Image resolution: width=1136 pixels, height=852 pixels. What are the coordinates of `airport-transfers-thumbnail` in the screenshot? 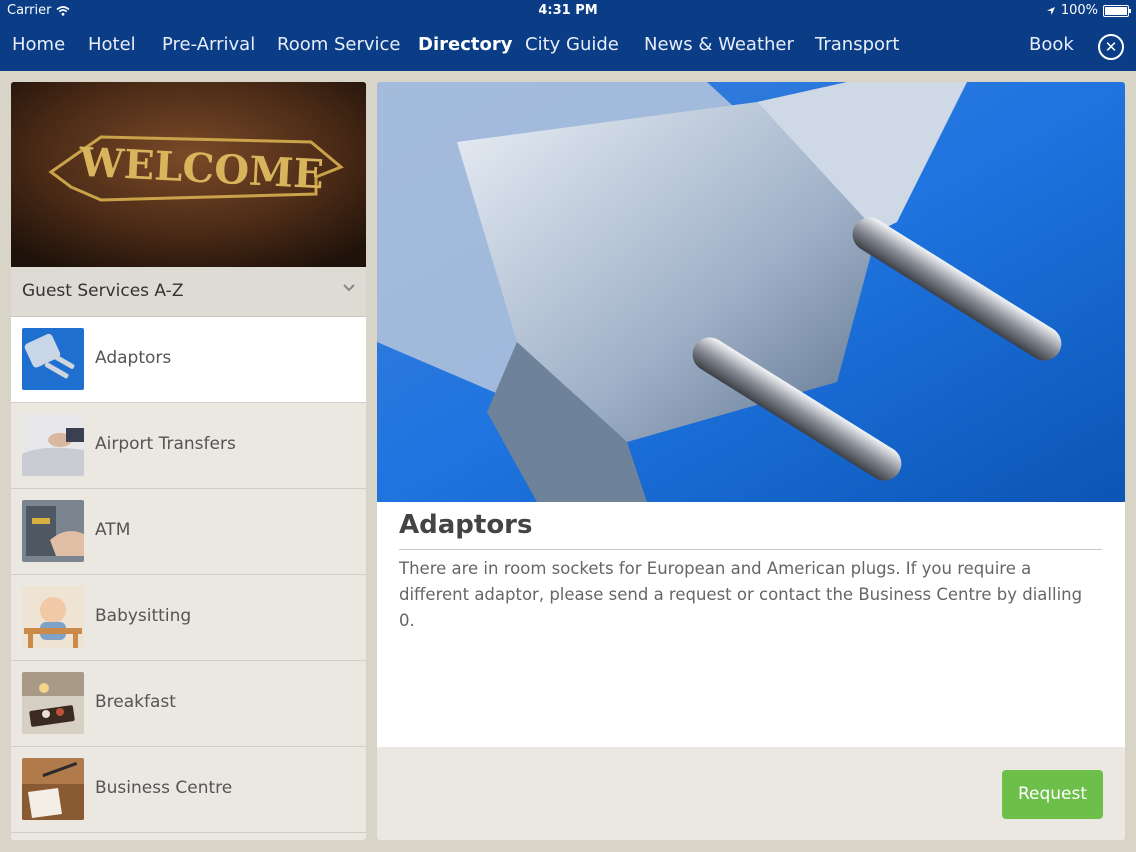 It's located at (53, 445).